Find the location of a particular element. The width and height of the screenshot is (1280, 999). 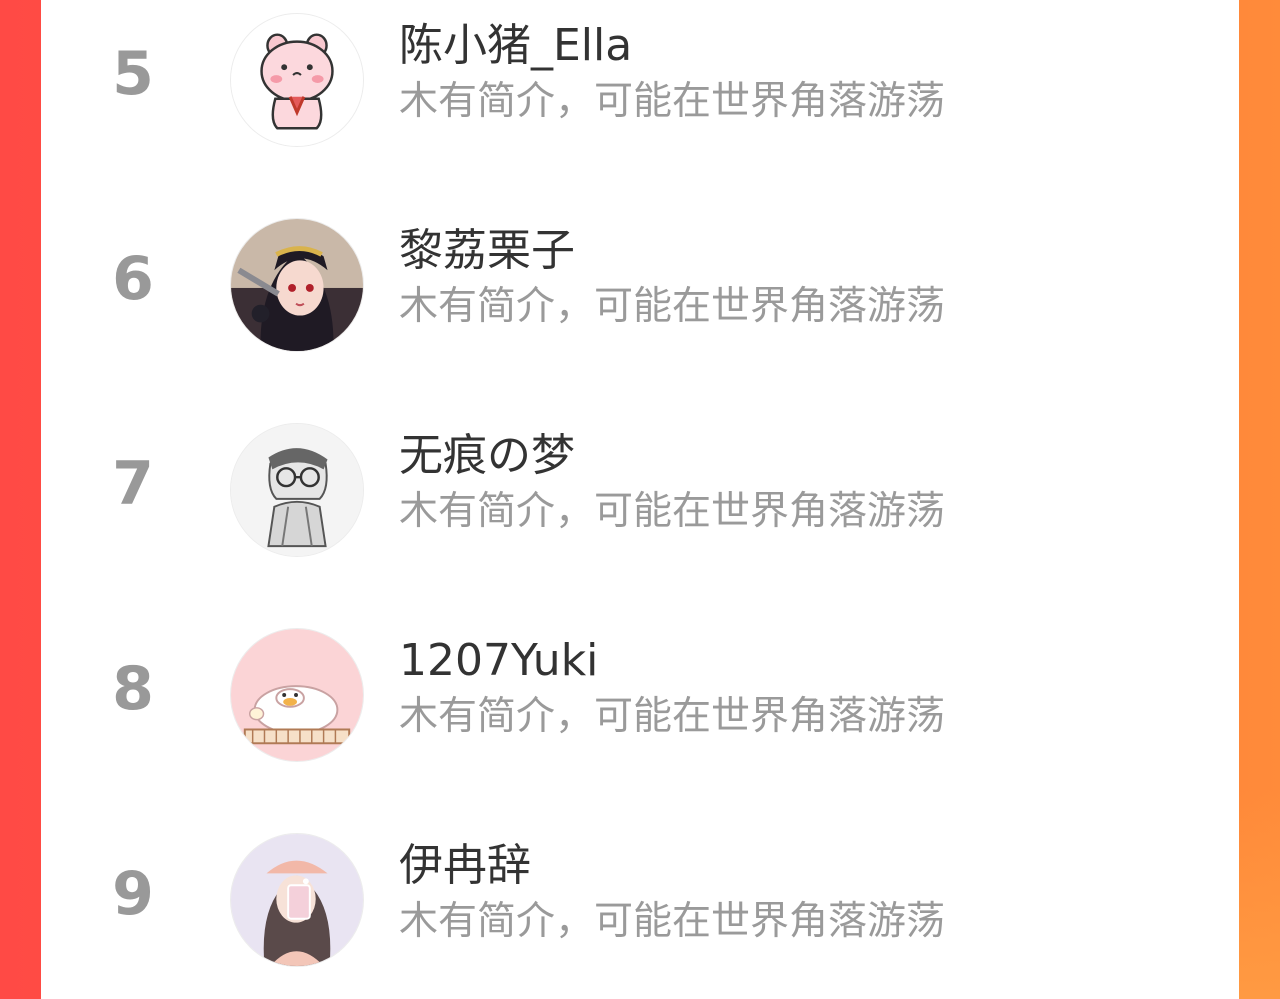

duck-avatar-icon is located at coordinates (297, 695).